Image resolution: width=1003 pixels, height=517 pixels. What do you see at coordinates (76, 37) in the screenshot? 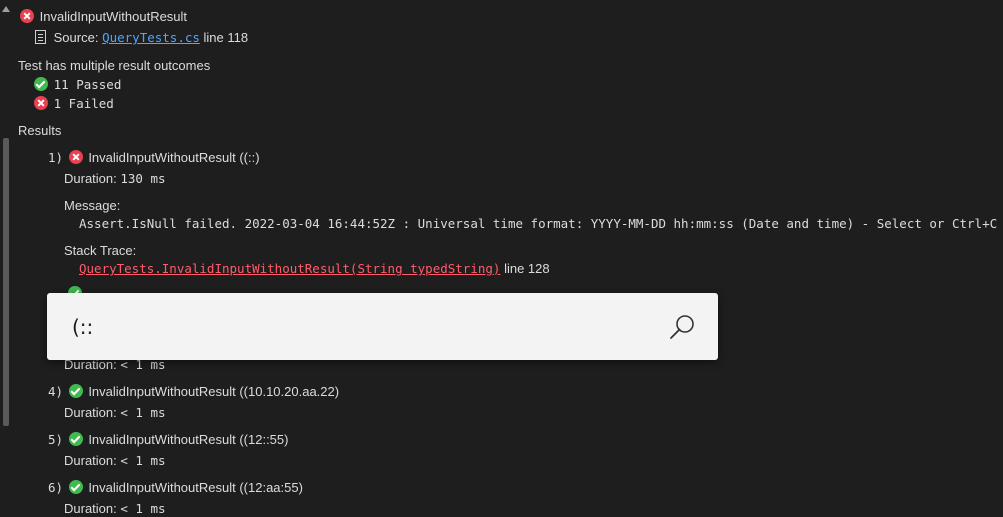
I see `source-label: Source:` at bounding box center [76, 37].